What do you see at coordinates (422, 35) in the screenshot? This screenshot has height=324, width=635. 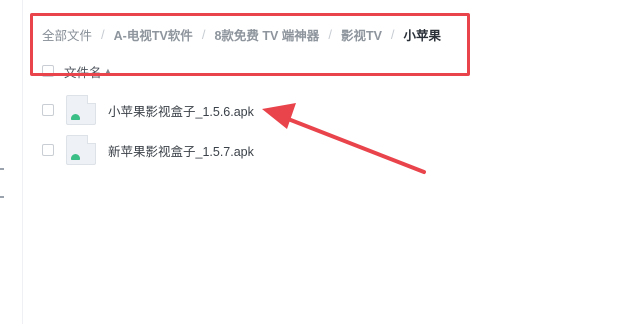 I see `breadcrumb-current-folder: 小苹果` at bounding box center [422, 35].